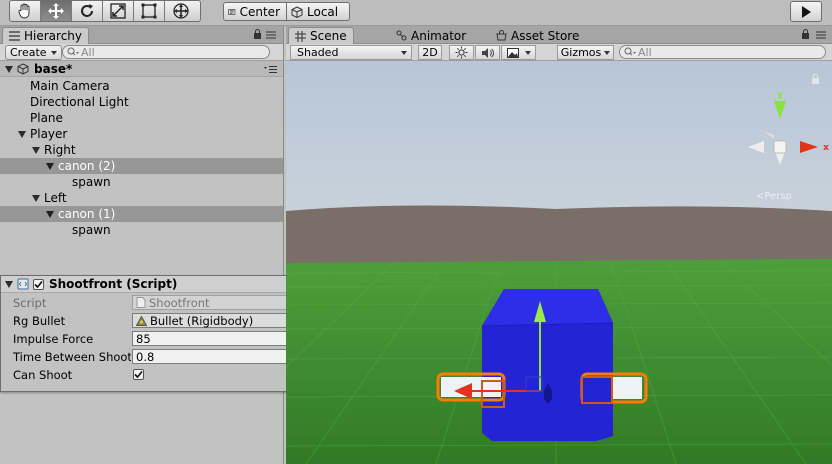  Describe the element at coordinates (70, 86) in the screenshot. I see `hierarchy-item-label: Main Camera` at that location.